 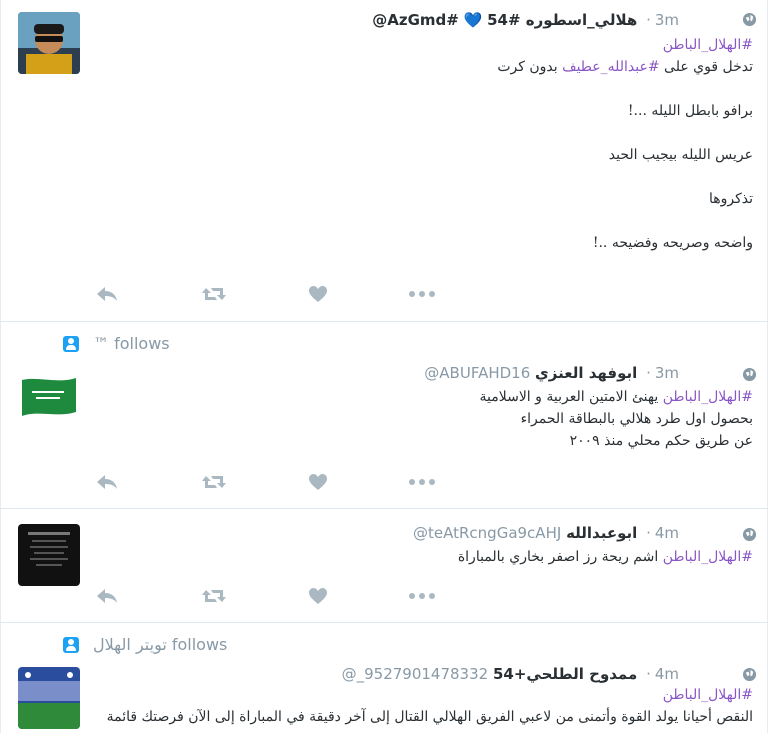 I want to click on text-line: عريس الليله بيجيب الحيد, so click(x=680, y=155).